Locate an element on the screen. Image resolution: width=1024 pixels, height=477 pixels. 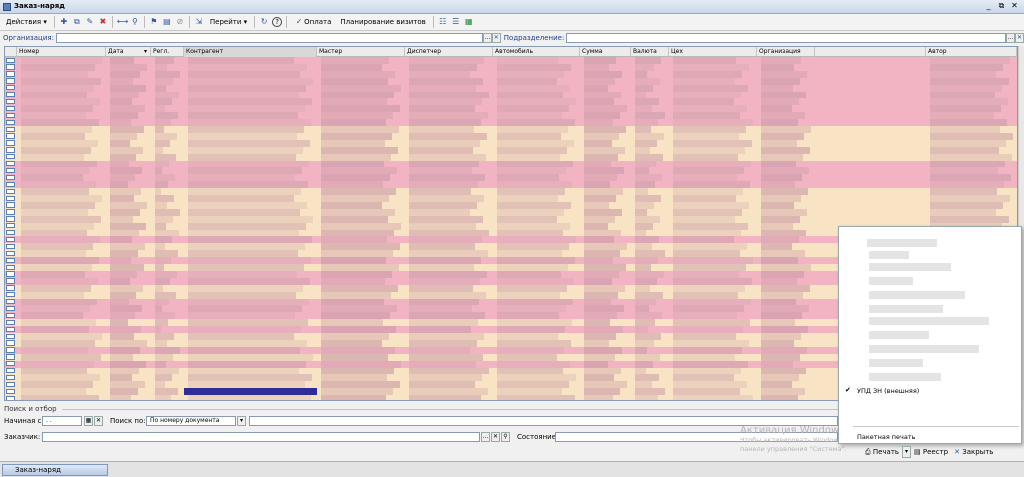
copy-icon: ⧉ is located at coordinates (77, 22).